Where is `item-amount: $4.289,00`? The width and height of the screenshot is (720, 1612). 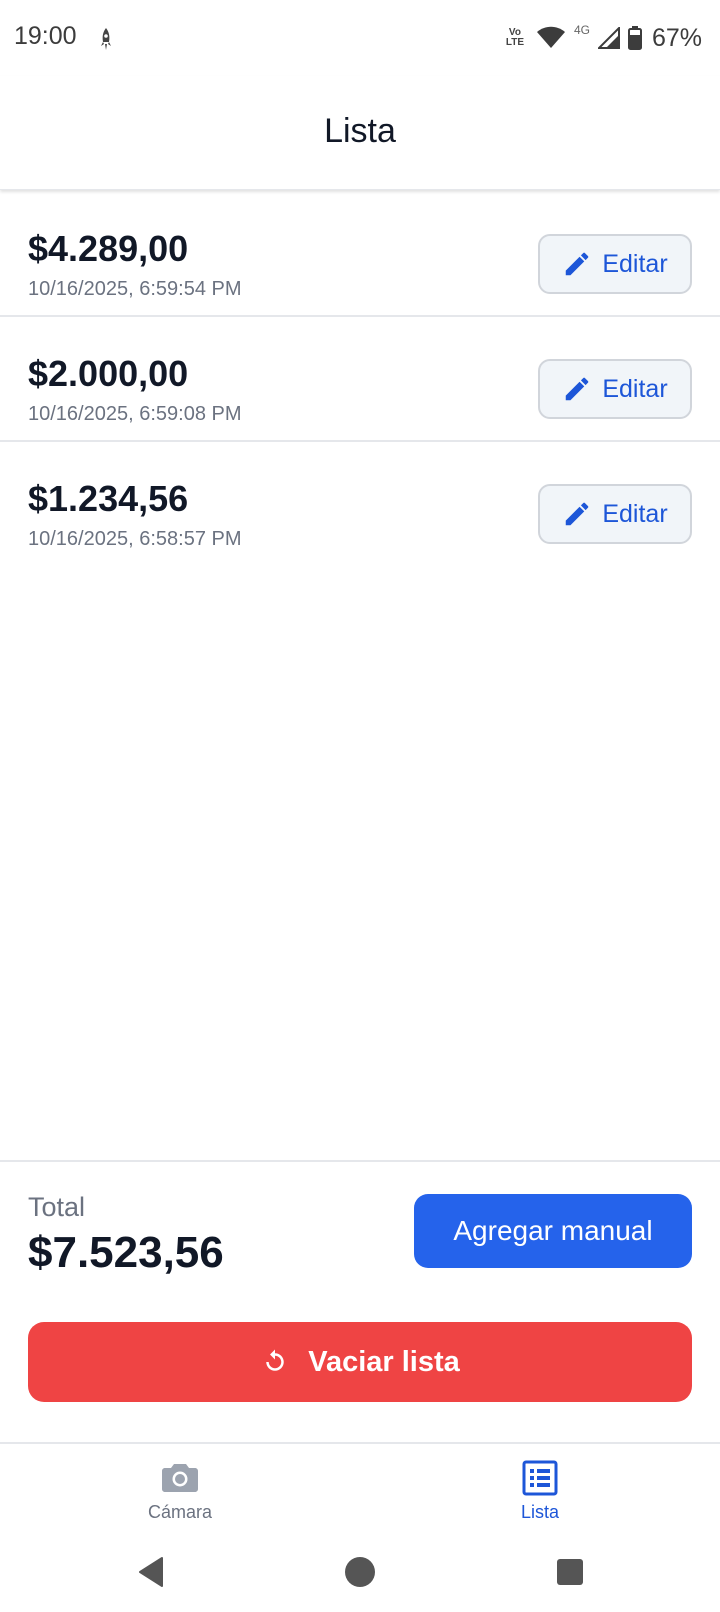 item-amount: $4.289,00 is located at coordinates (108, 248).